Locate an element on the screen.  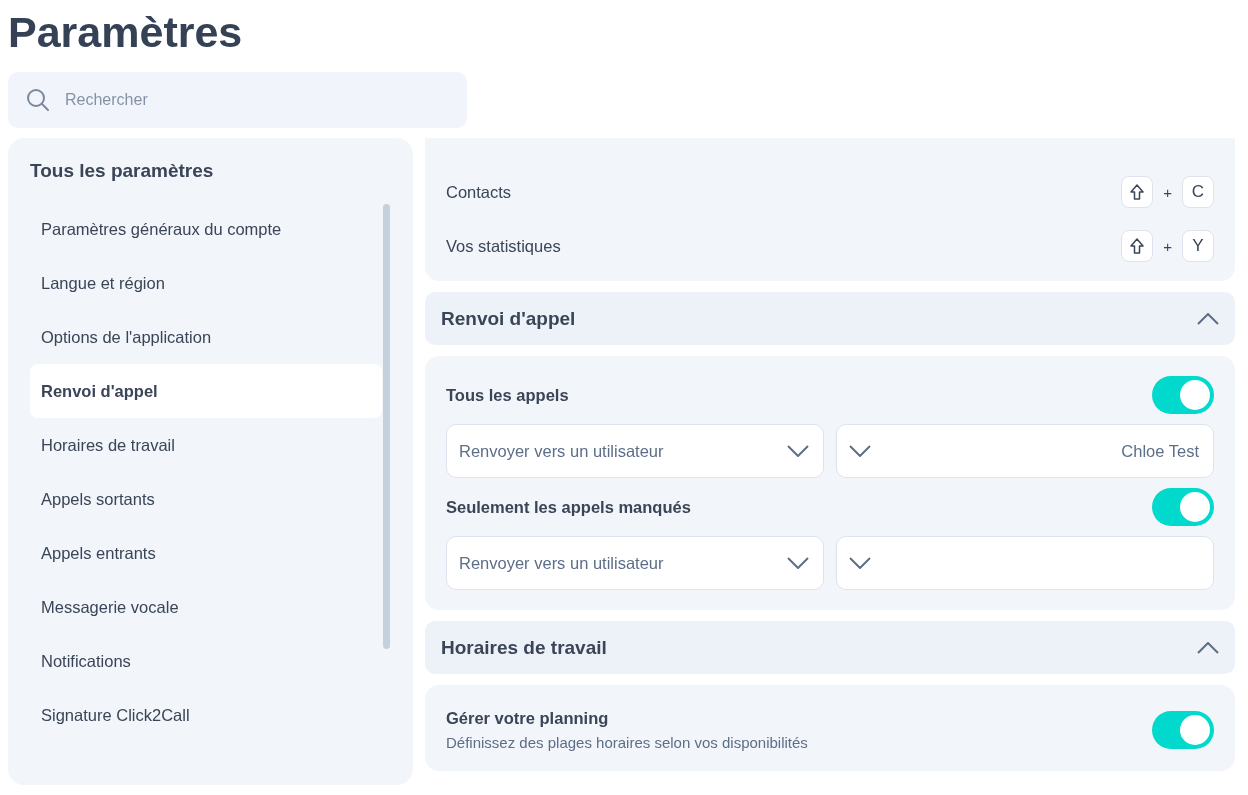
sidebar-item: Paramètres généraux du compte is located at coordinates (206, 229).